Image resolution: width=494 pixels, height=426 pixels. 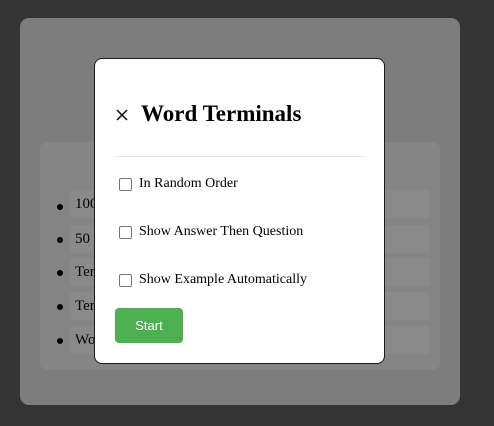 I want to click on start-button: Start, so click(x=149, y=325).